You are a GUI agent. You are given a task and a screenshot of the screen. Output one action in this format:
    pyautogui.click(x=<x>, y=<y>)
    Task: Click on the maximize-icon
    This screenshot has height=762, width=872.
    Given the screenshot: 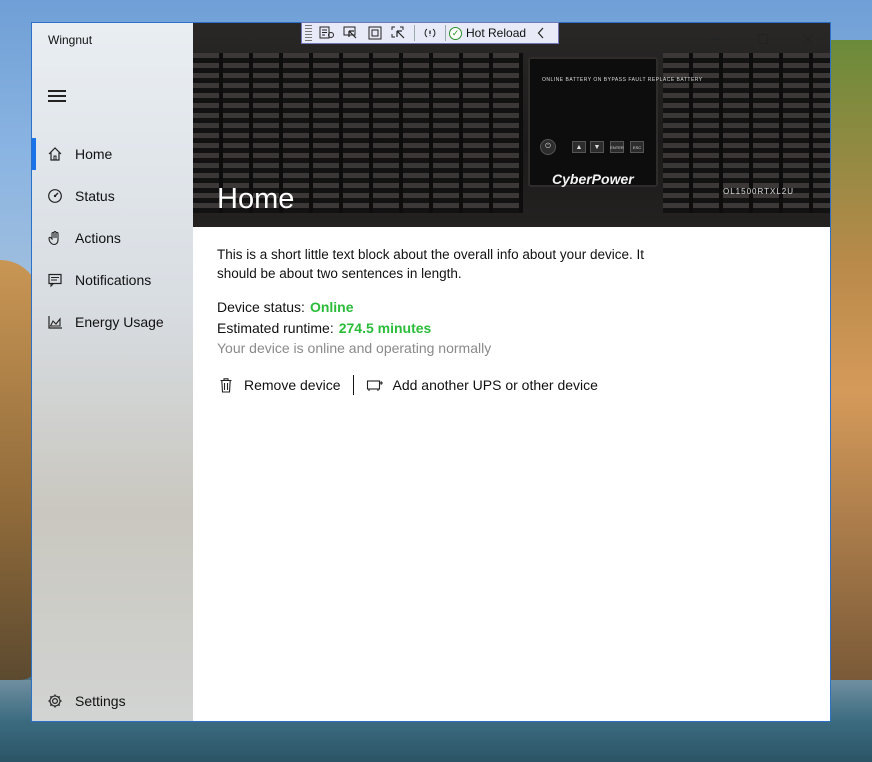 What is the action you would take?
    pyautogui.click(x=763, y=39)
    